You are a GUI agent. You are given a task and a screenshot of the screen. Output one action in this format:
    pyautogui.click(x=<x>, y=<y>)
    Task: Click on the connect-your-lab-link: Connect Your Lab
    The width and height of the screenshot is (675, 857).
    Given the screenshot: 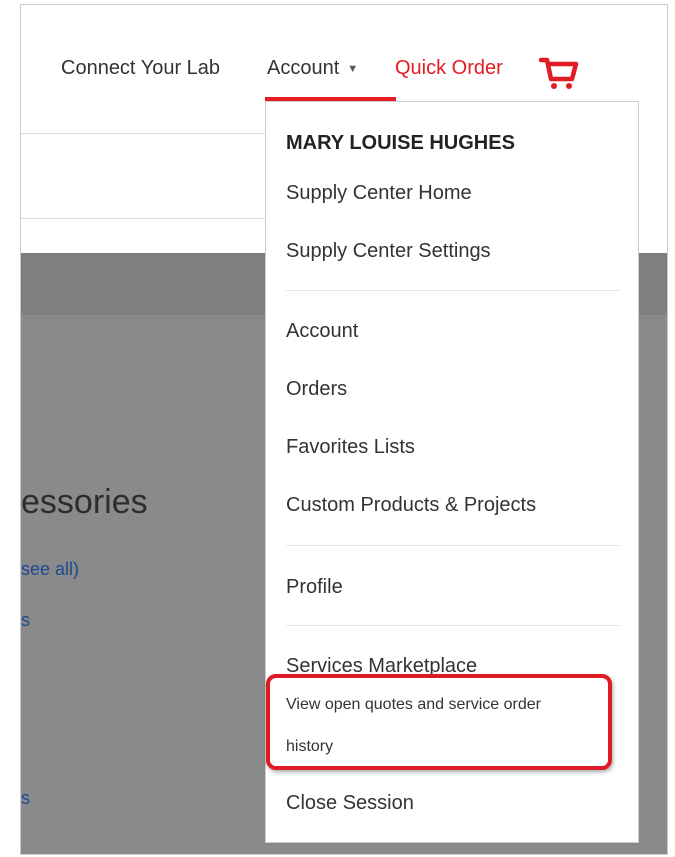 What is the action you would take?
    pyautogui.click(x=140, y=68)
    